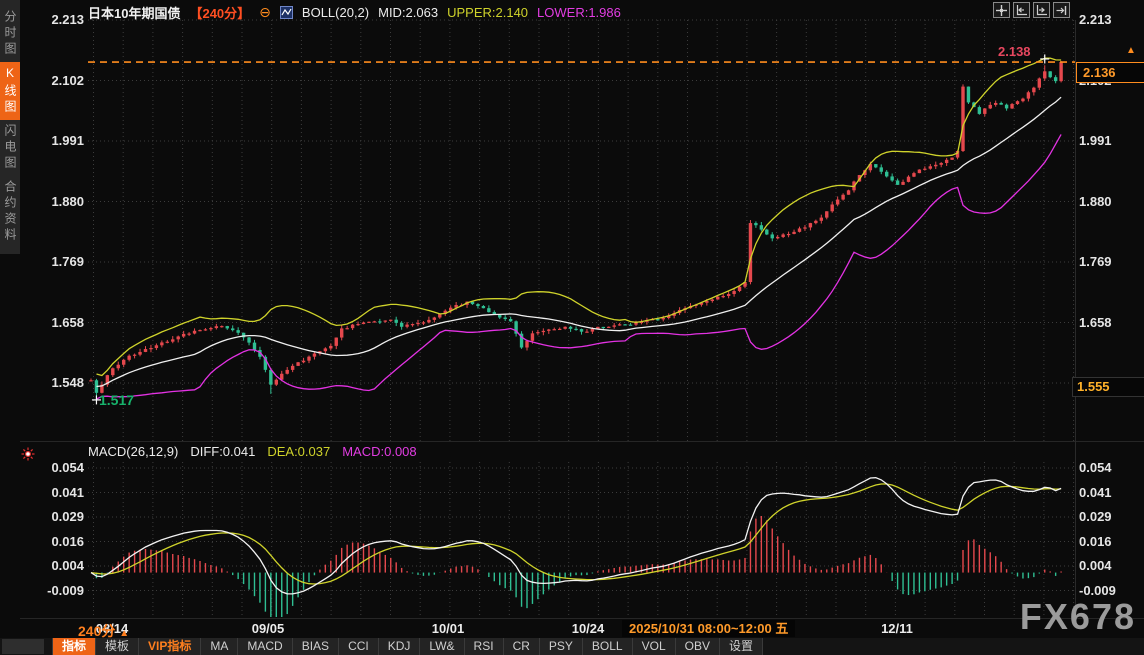 The image size is (1144, 655). What do you see at coordinates (67, 322) in the screenshot?
I see `price-axis-label-left: 1.658` at bounding box center [67, 322].